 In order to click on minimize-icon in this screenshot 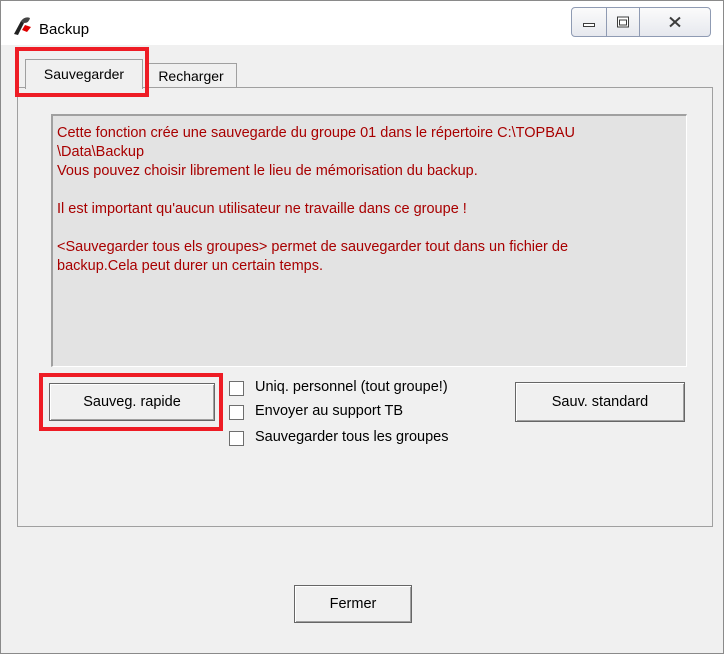, I will do `click(589, 25)`.